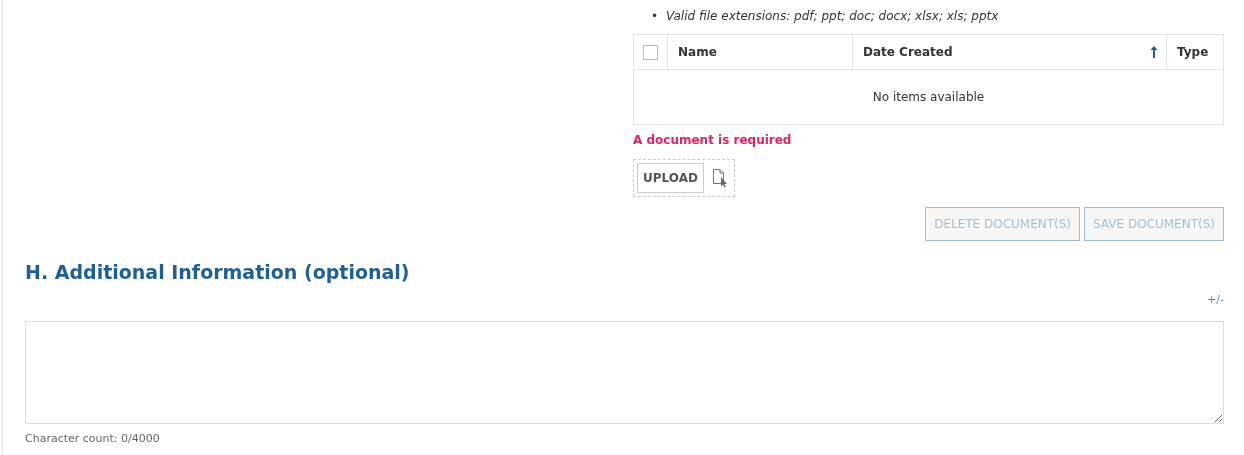 The width and height of the screenshot is (1244, 455). I want to click on sort-arrow-icon, so click(1154, 52).